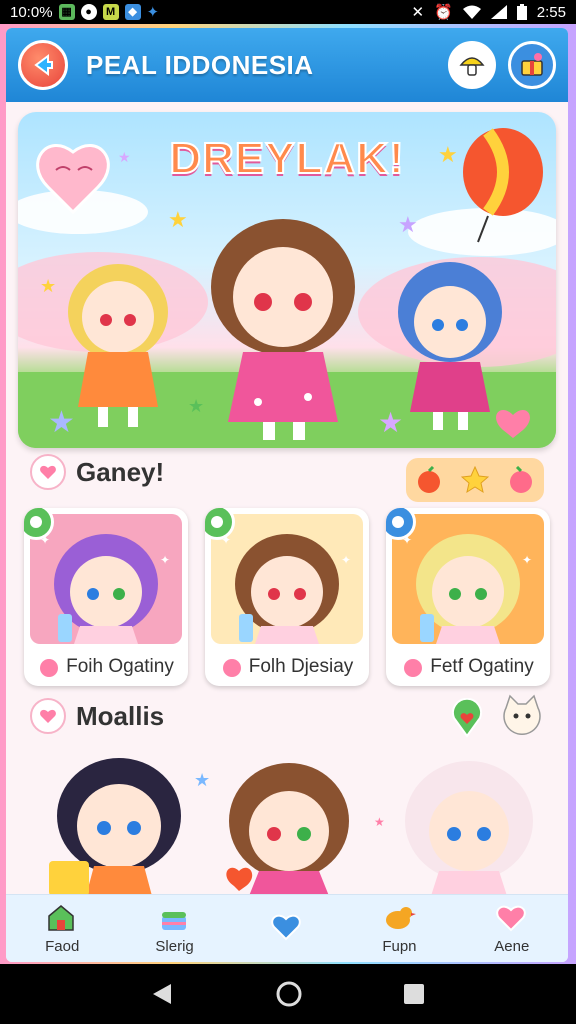  Describe the element at coordinates (110, 12) in the screenshot. I see `m-app-icon: M` at that location.